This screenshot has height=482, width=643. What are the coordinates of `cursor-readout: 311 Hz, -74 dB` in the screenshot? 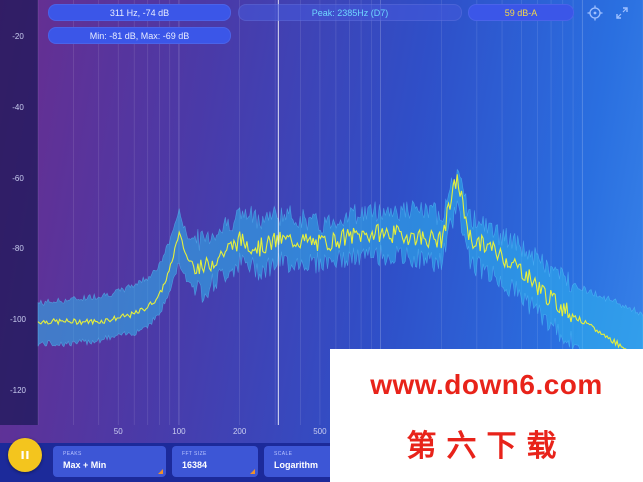 It's located at (139, 12).